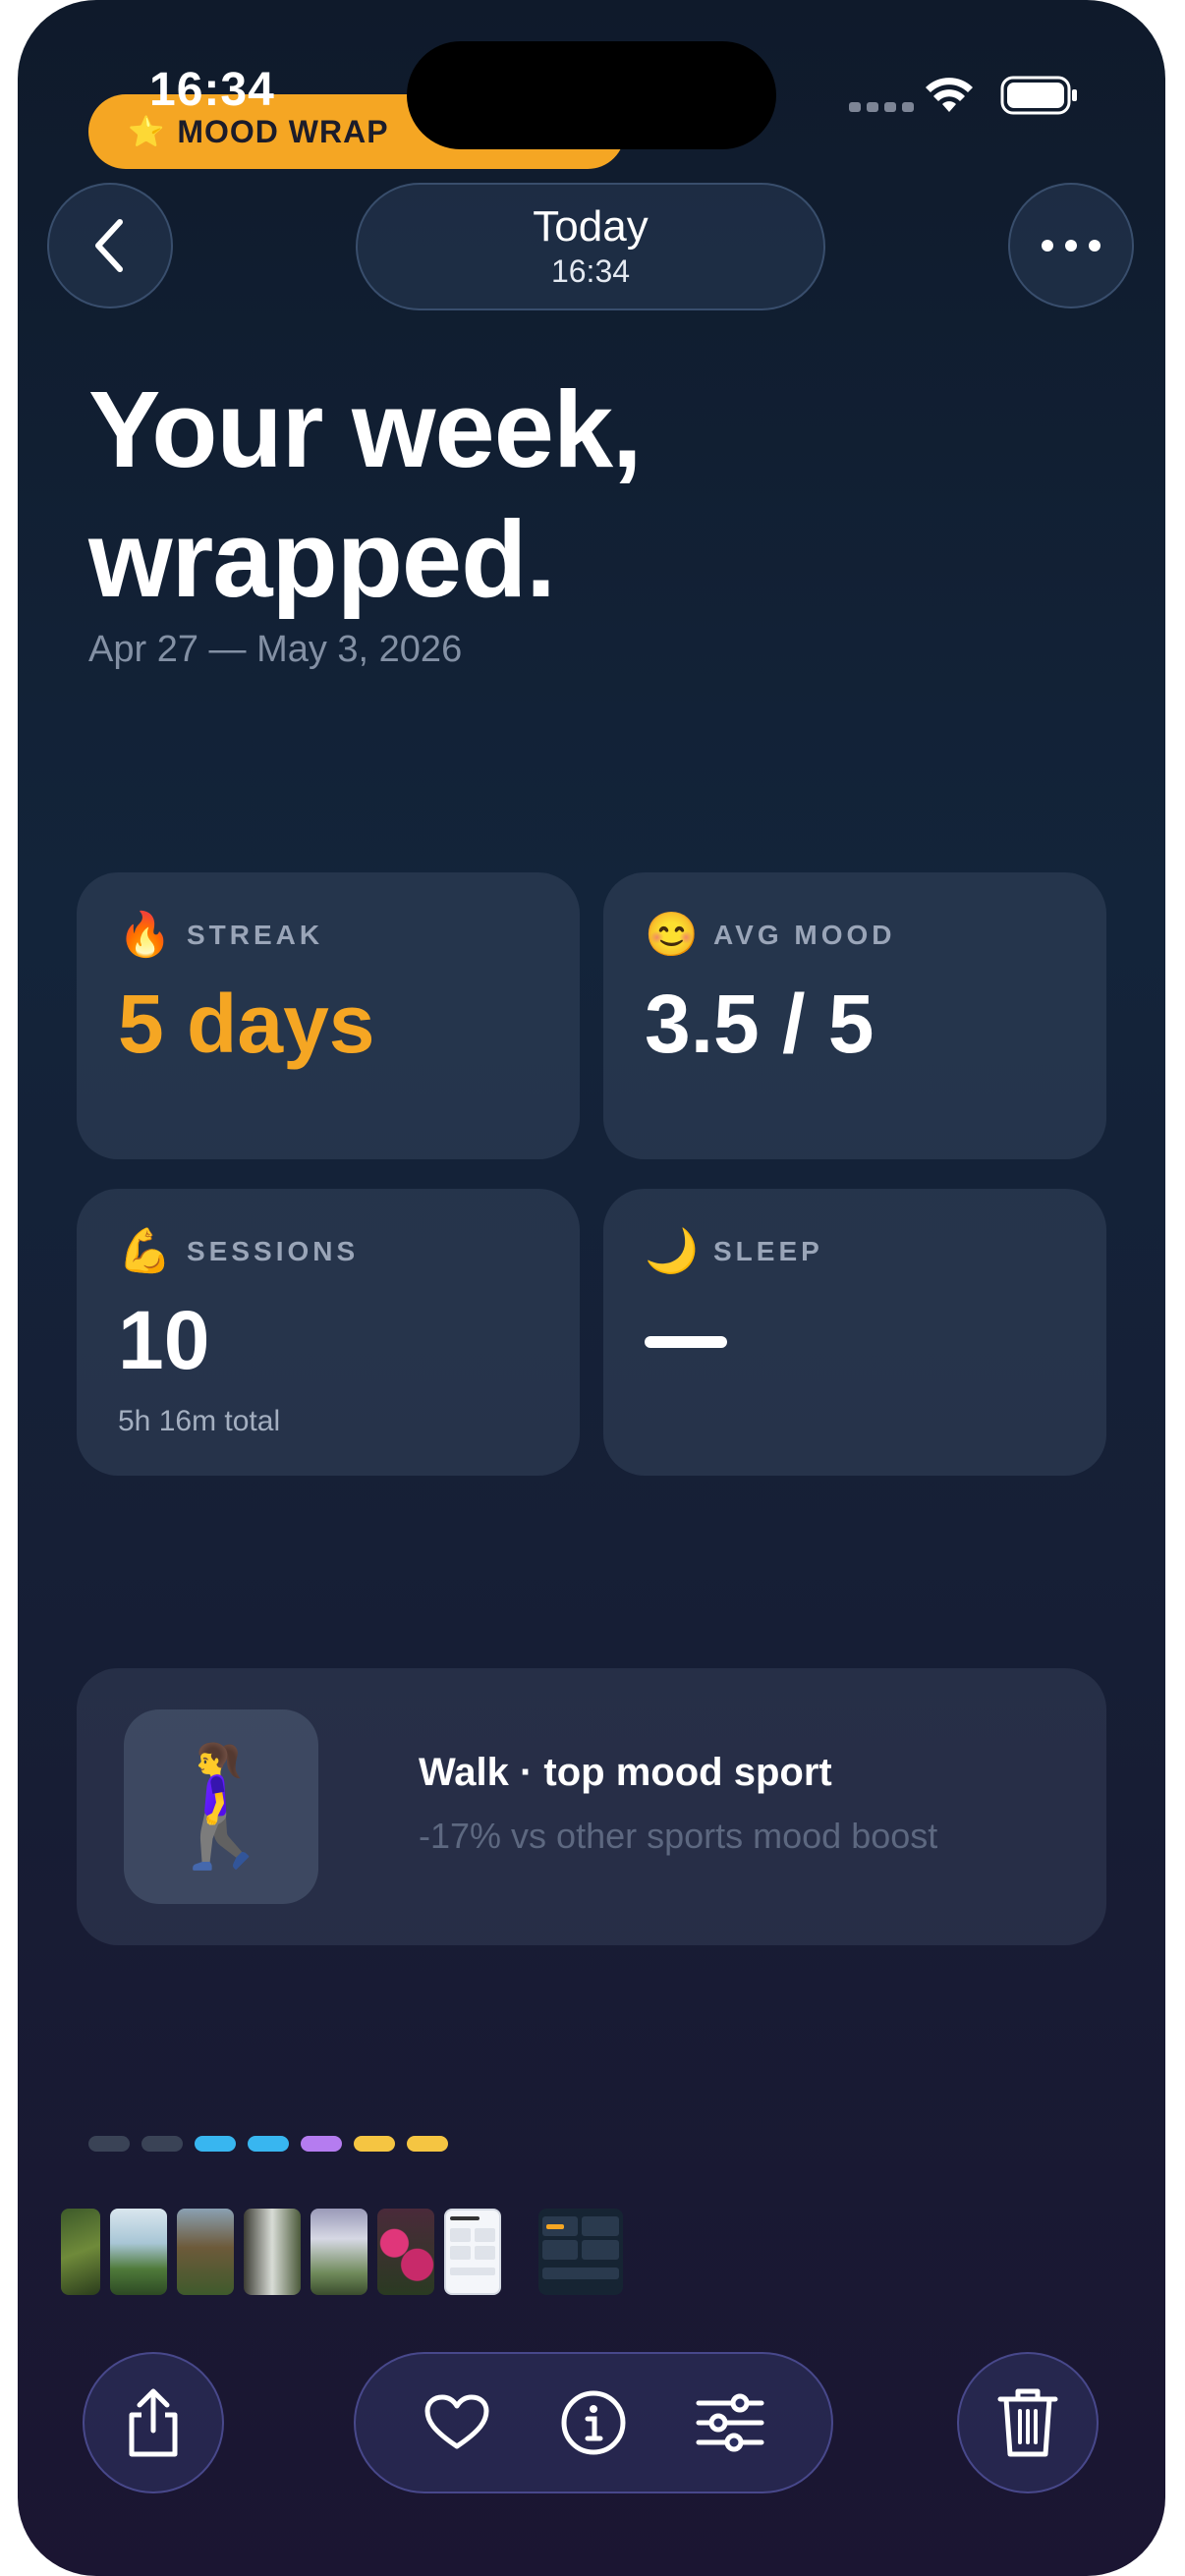 The image size is (1185, 2576). Describe the element at coordinates (256, 935) in the screenshot. I see `streak-label: STREAK` at that location.